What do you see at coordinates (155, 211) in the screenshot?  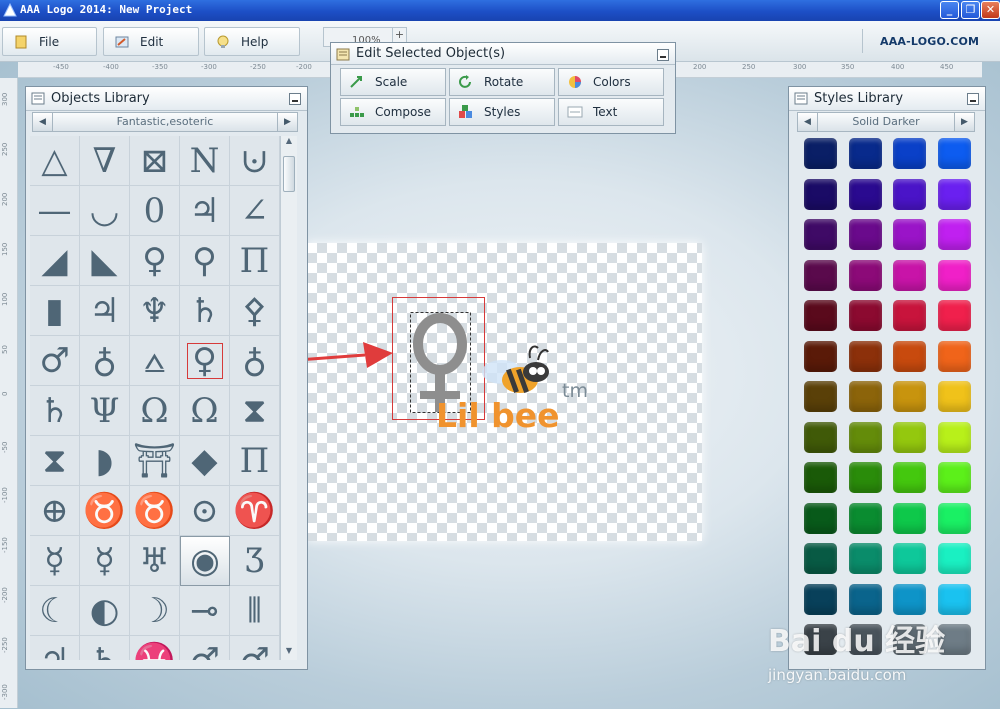 I see `symbol-tile: 0` at bounding box center [155, 211].